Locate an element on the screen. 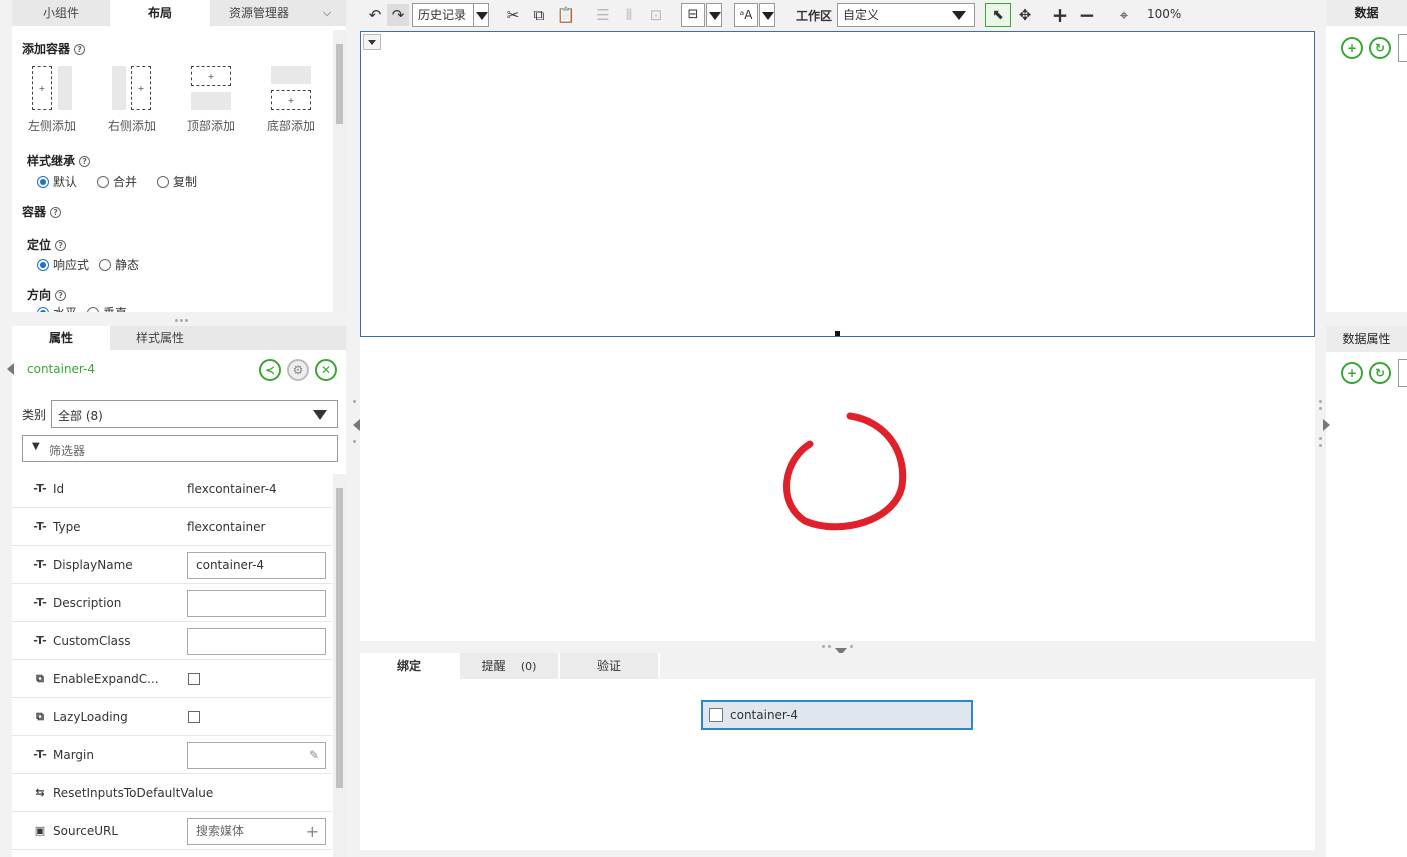  binding-node: container-4 is located at coordinates (837, 715).